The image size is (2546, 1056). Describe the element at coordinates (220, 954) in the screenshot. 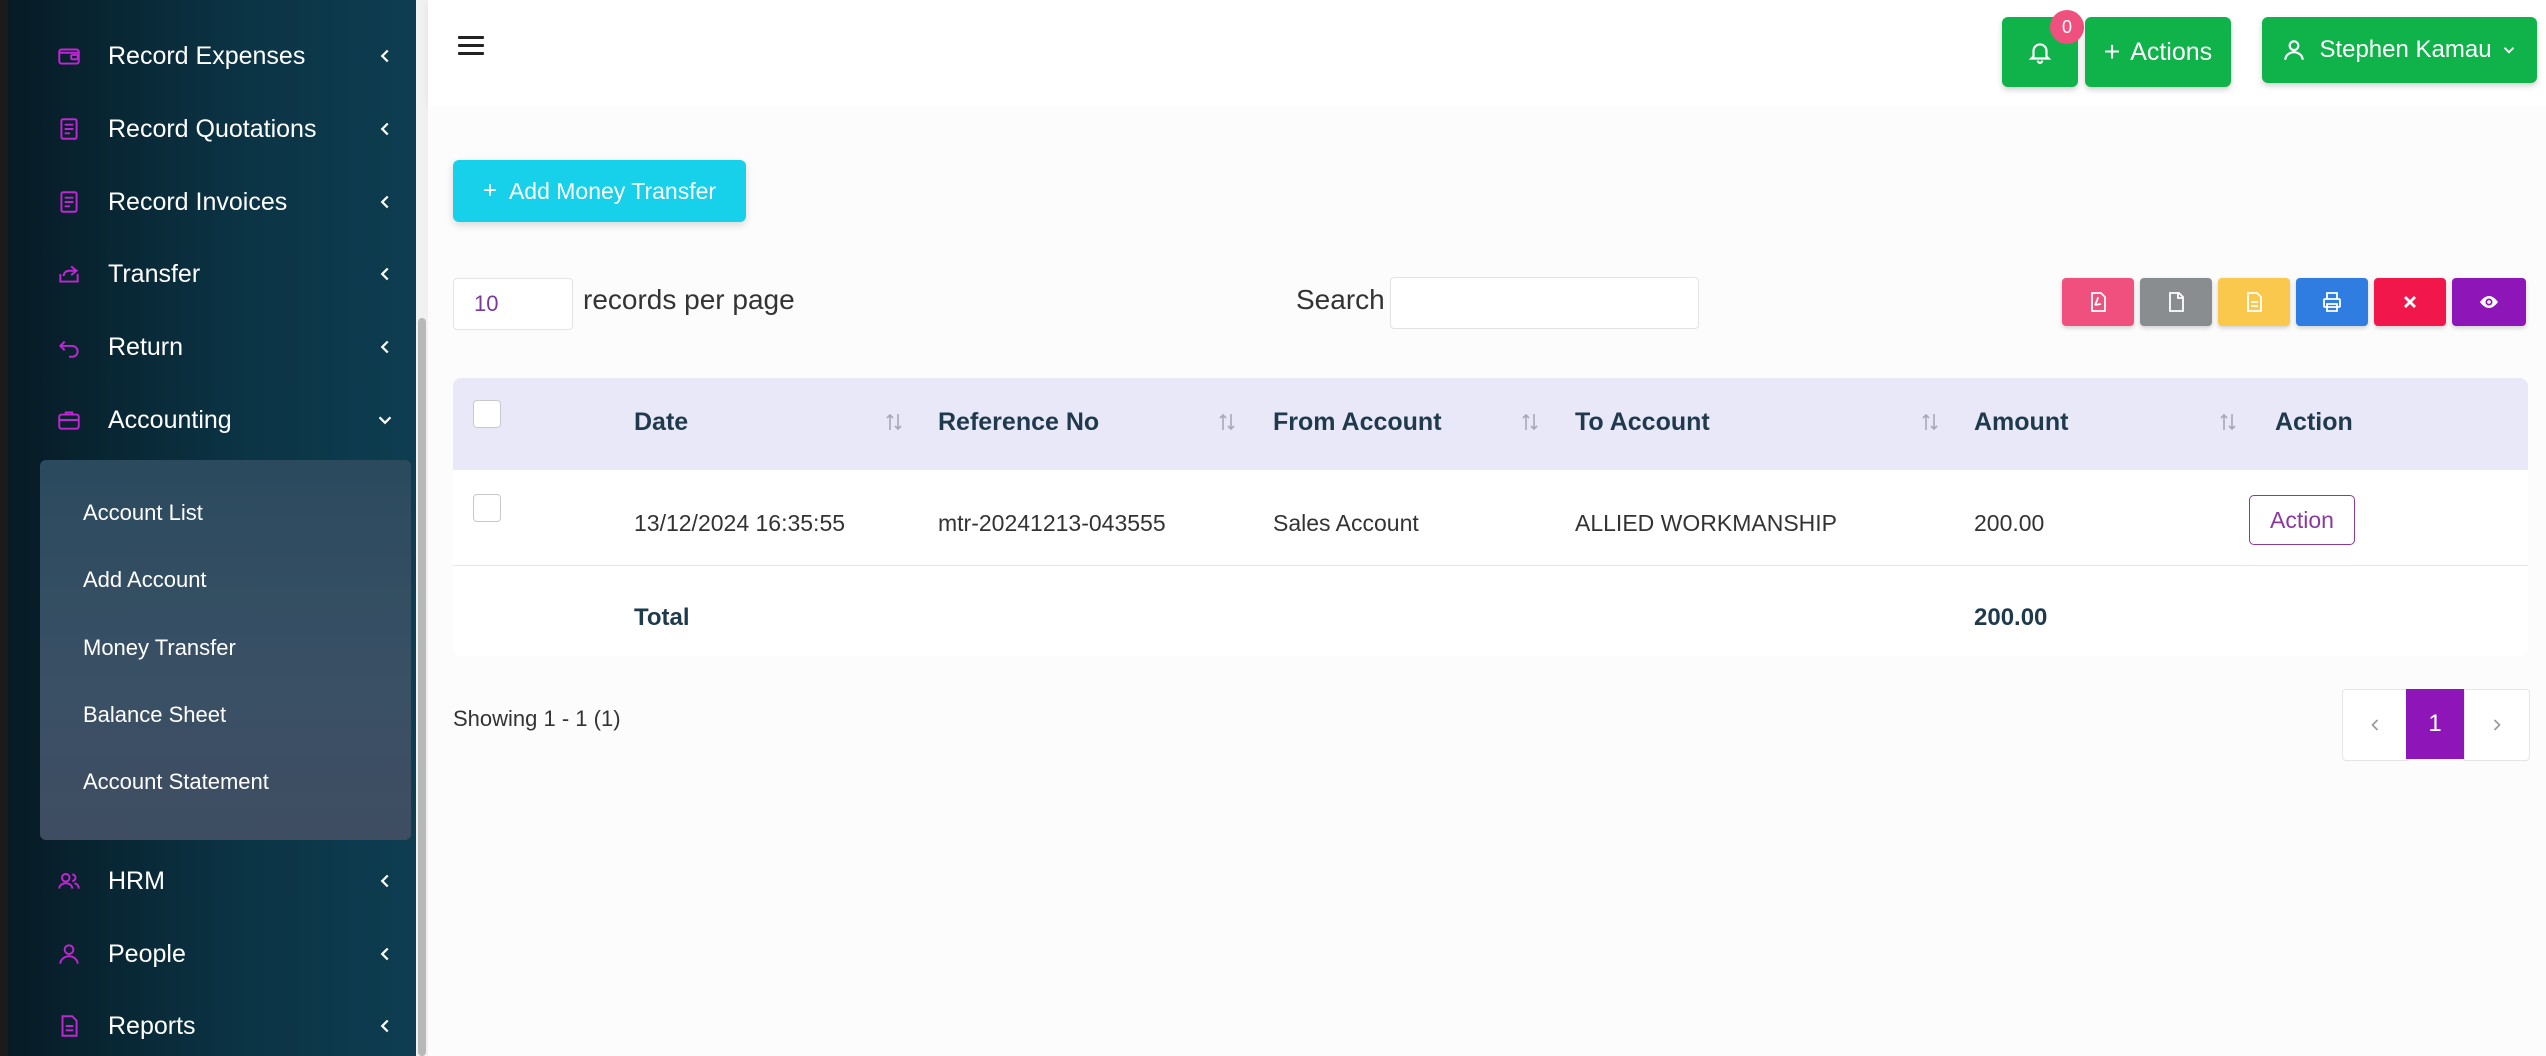

I see `sidebar-item-people: People` at that location.